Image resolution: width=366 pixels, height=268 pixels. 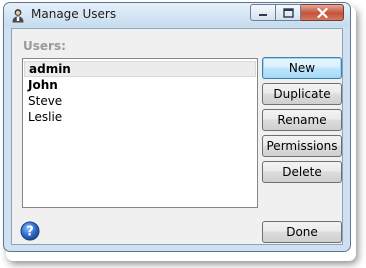 I want to click on close-icon, so click(x=322, y=12).